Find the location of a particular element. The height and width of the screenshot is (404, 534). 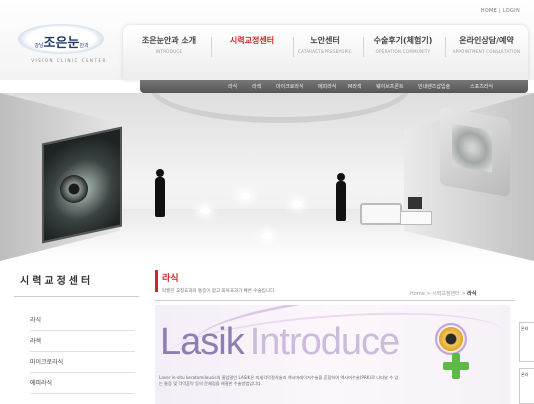

nav-divider is located at coordinates (211, 47).